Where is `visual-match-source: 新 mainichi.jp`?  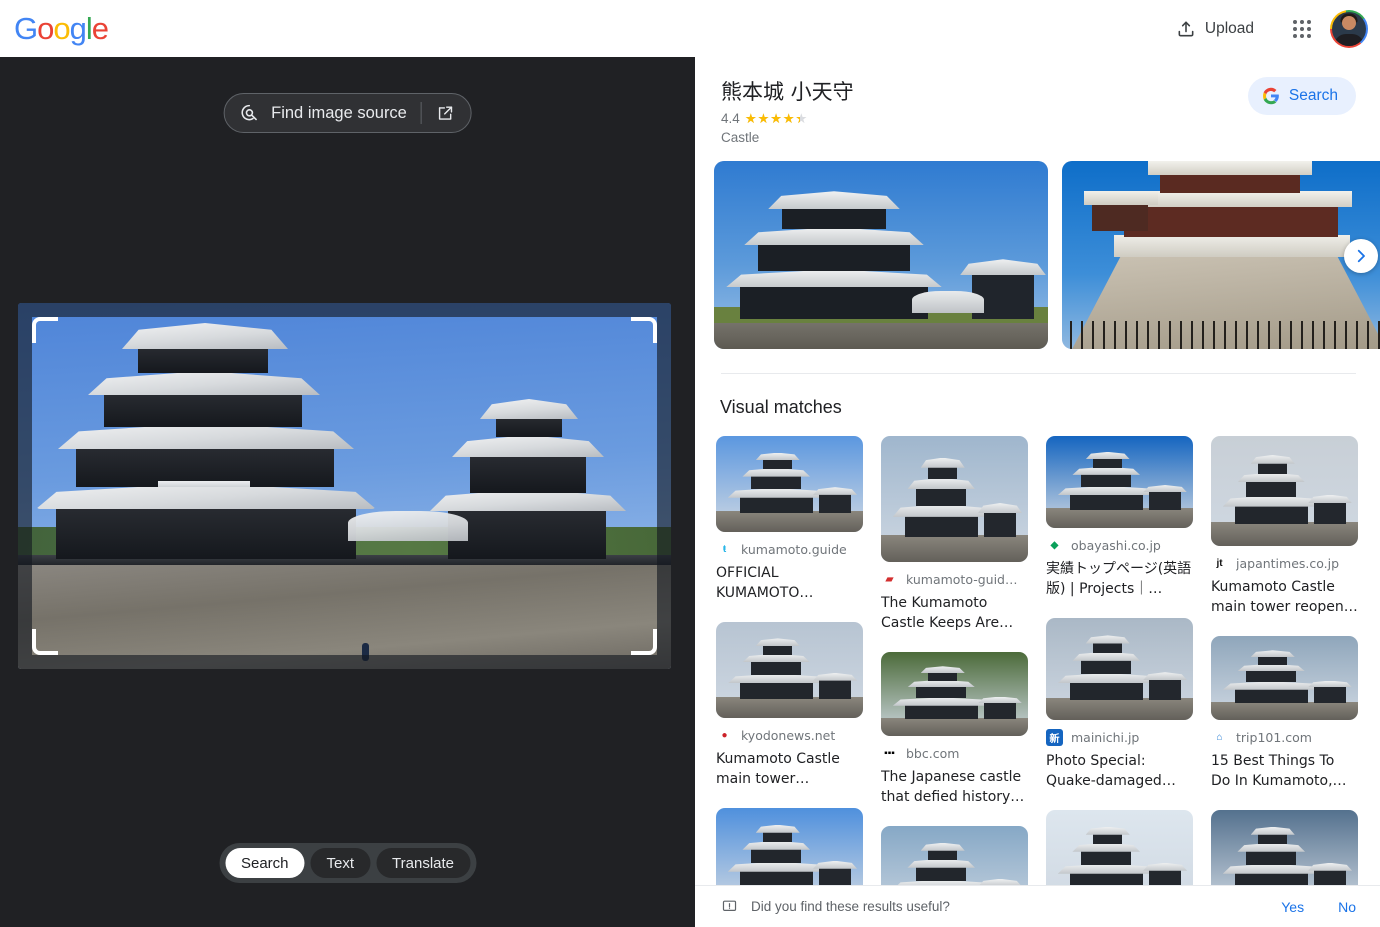
visual-match-source: 新 mainichi.jp is located at coordinates (1119, 737).